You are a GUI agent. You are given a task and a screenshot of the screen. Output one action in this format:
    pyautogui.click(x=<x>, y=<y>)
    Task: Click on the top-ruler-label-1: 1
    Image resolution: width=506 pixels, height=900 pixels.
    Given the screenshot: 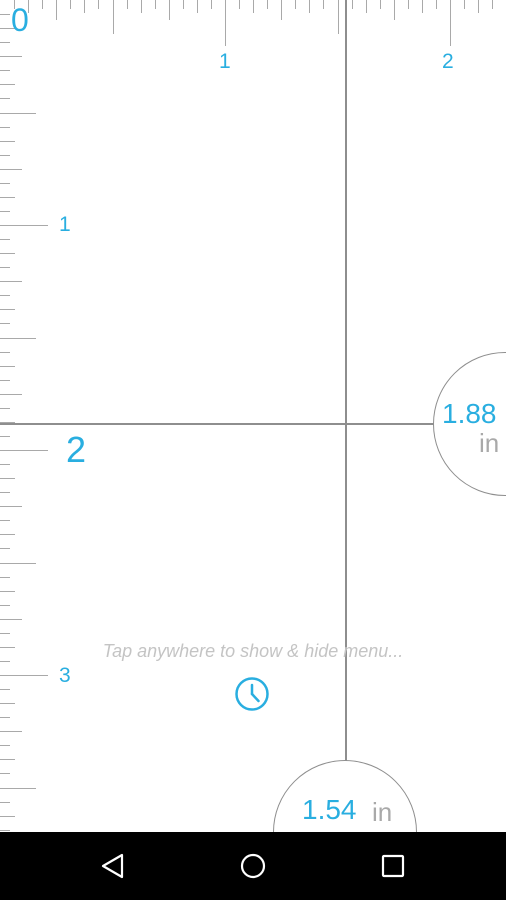 What is the action you would take?
    pyautogui.click(x=225, y=61)
    